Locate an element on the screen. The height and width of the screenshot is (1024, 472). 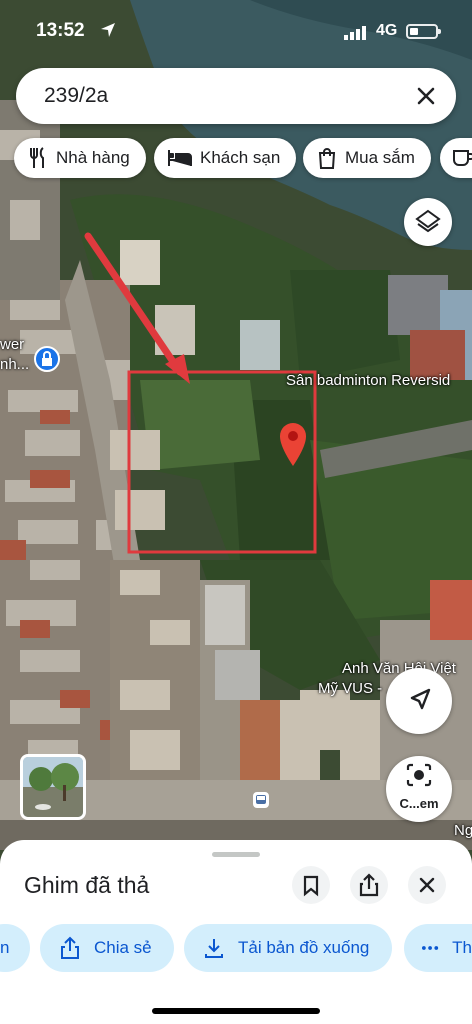
my-location-button is located at coordinates (419, 701).